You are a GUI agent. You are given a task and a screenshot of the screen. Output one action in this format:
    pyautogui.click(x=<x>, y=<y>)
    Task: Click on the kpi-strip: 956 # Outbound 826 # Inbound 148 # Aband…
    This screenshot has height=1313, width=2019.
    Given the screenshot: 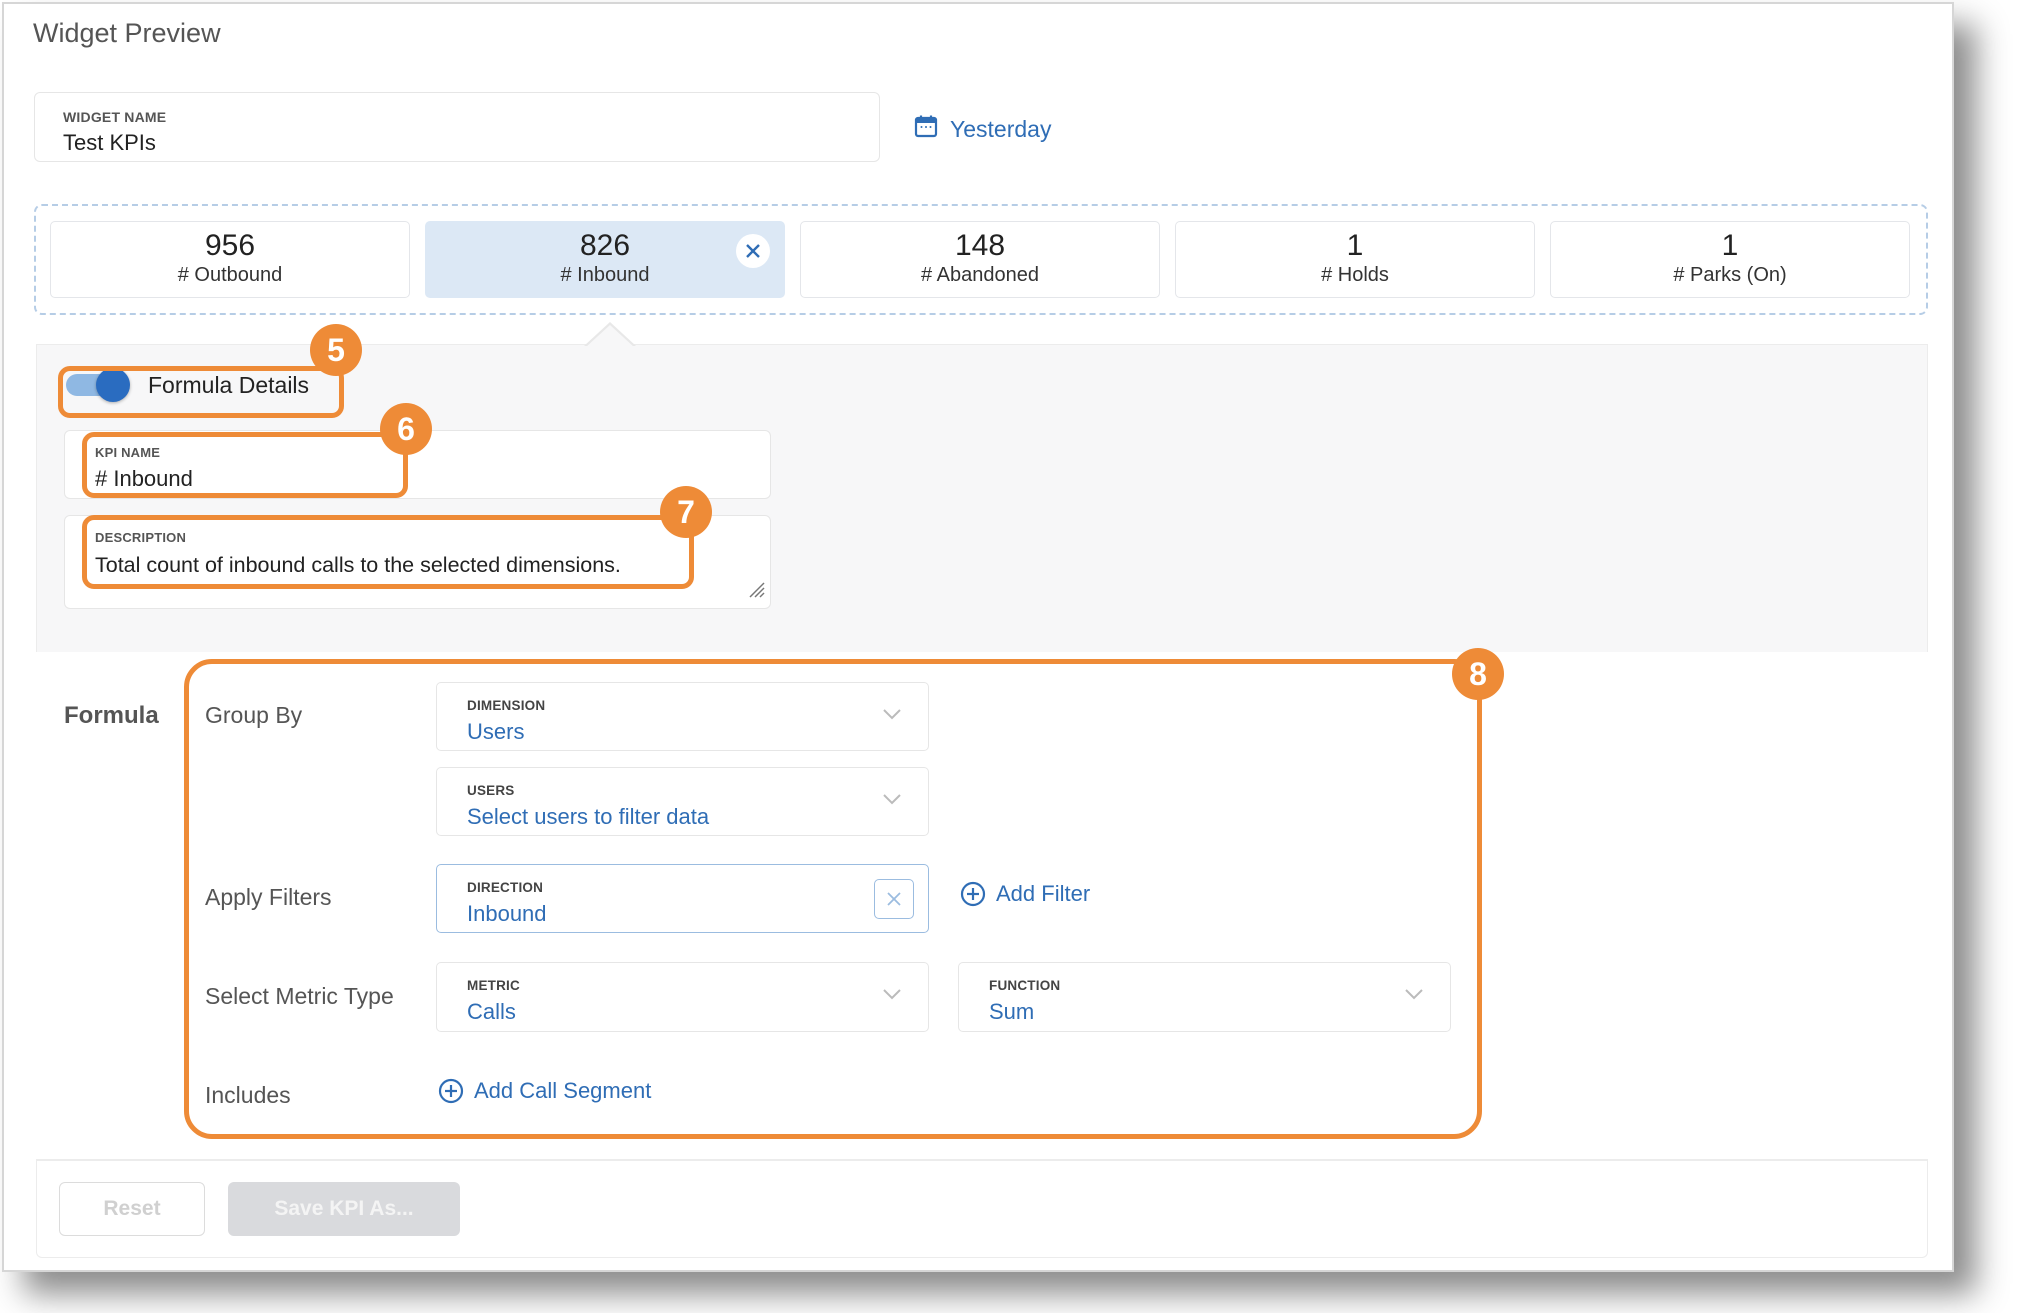 What is the action you would take?
    pyautogui.click(x=981, y=259)
    